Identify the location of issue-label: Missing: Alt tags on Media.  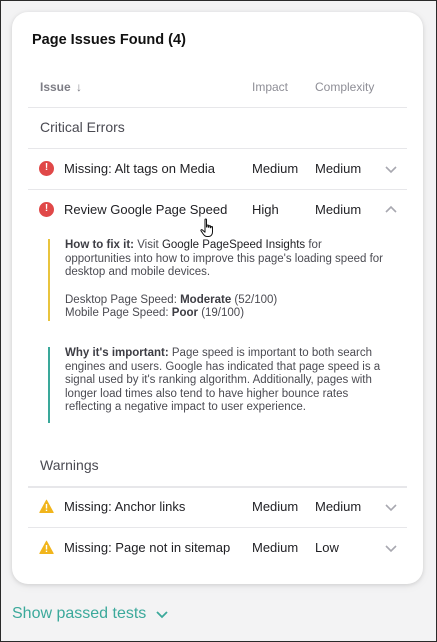
(140, 168).